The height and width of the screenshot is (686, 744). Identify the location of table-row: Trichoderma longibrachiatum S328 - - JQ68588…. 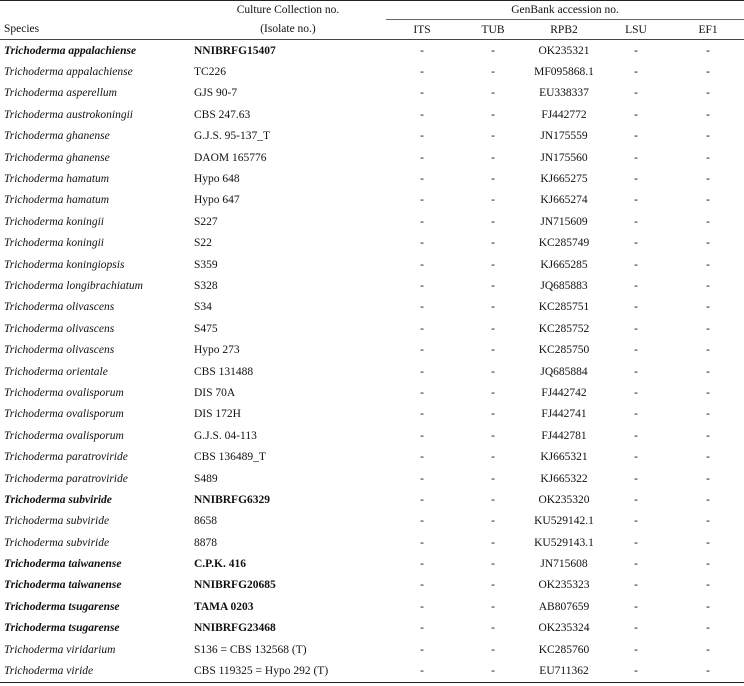
(372, 285).